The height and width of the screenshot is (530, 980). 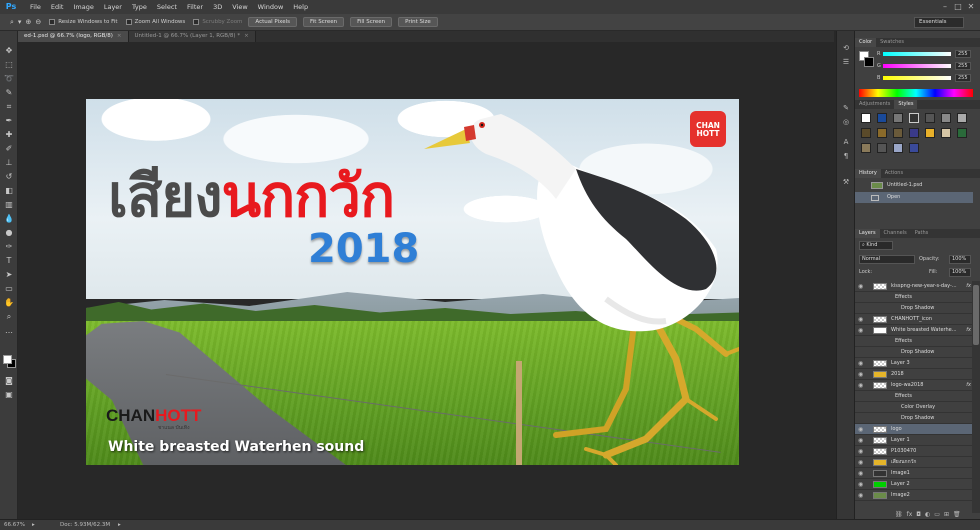 I want to click on layer-row: ◉ kisspng-new-year-s-day-... fx, so click(x=914, y=286).